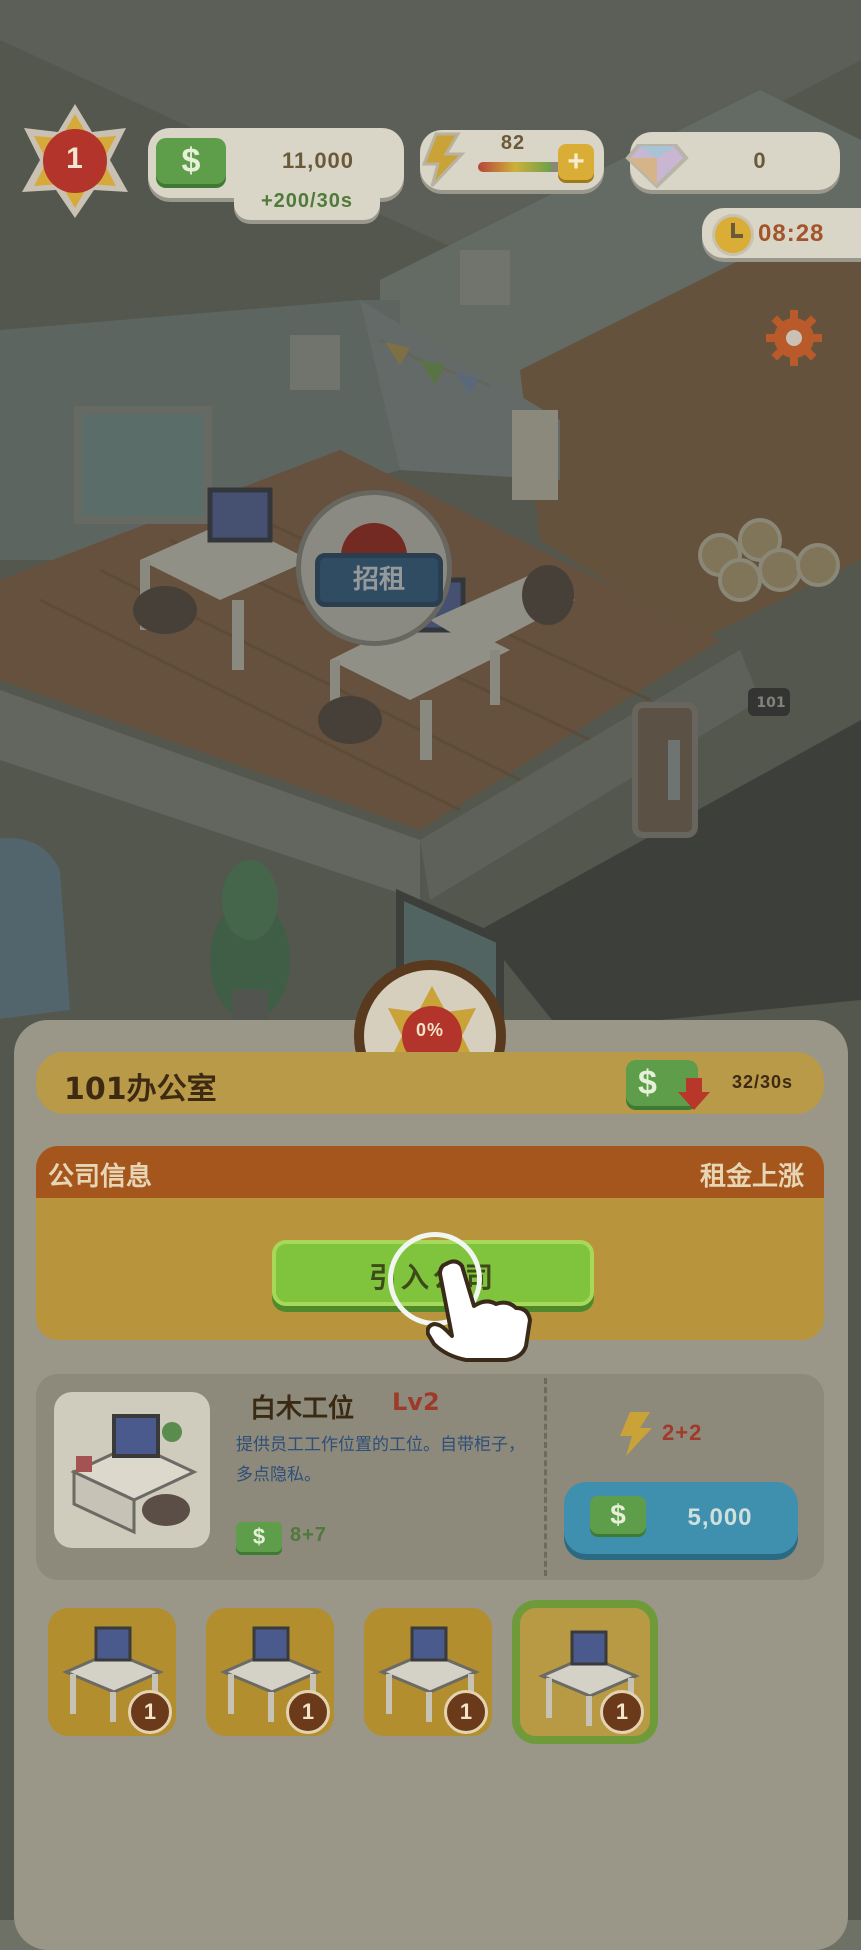  Describe the element at coordinates (694, 1094) in the screenshot. I see `rent-down-arrow-icon` at that location.